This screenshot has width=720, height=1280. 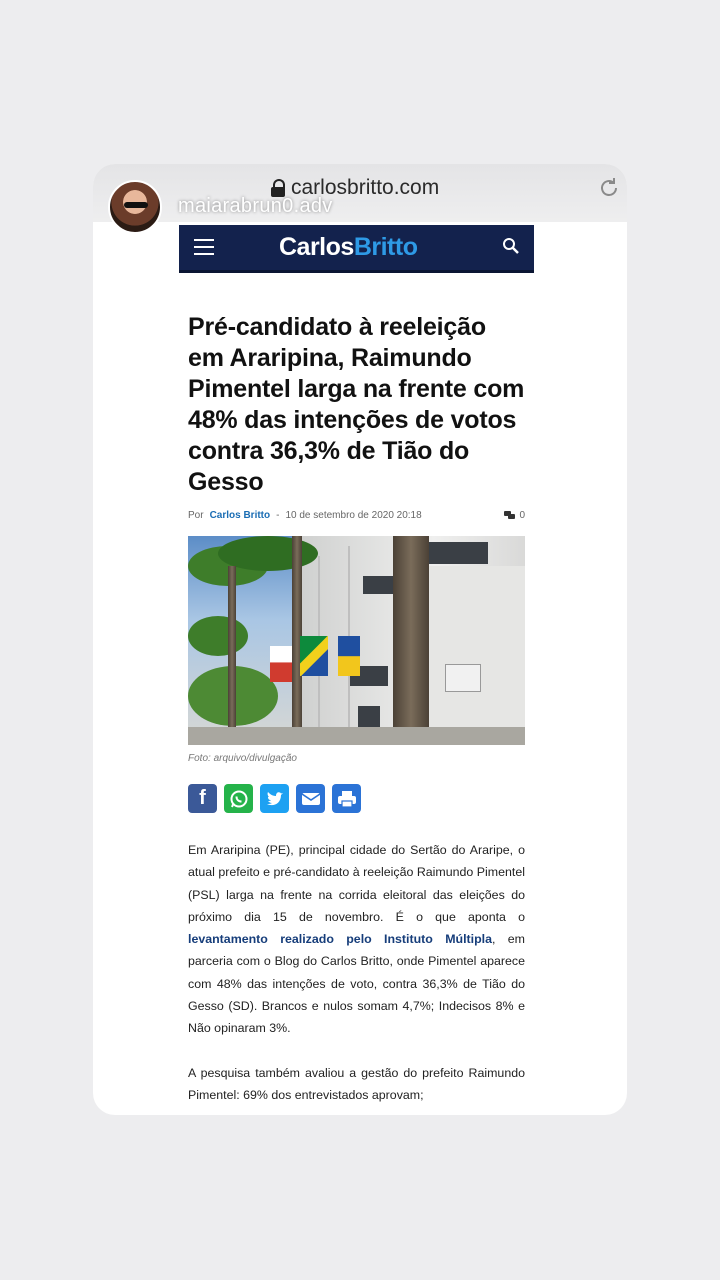 I want to click on twitter-icon, so click(x=274, y=798).